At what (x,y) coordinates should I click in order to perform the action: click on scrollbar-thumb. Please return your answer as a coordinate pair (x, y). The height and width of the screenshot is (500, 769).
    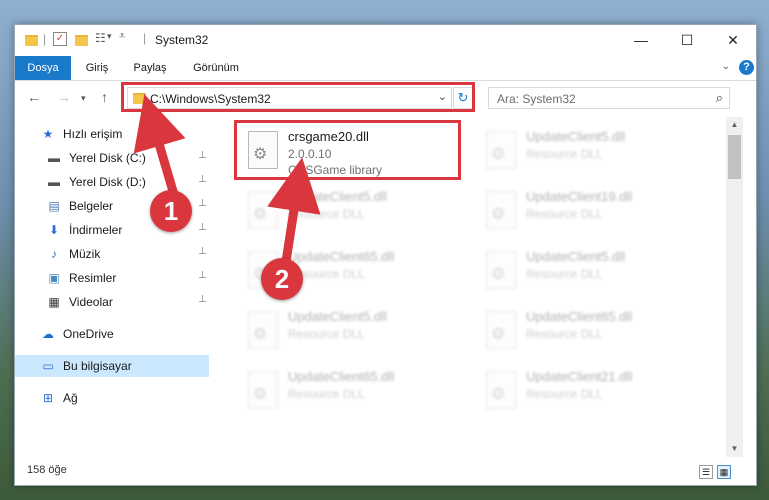
    Looking at the image, I should click on (734, 157).